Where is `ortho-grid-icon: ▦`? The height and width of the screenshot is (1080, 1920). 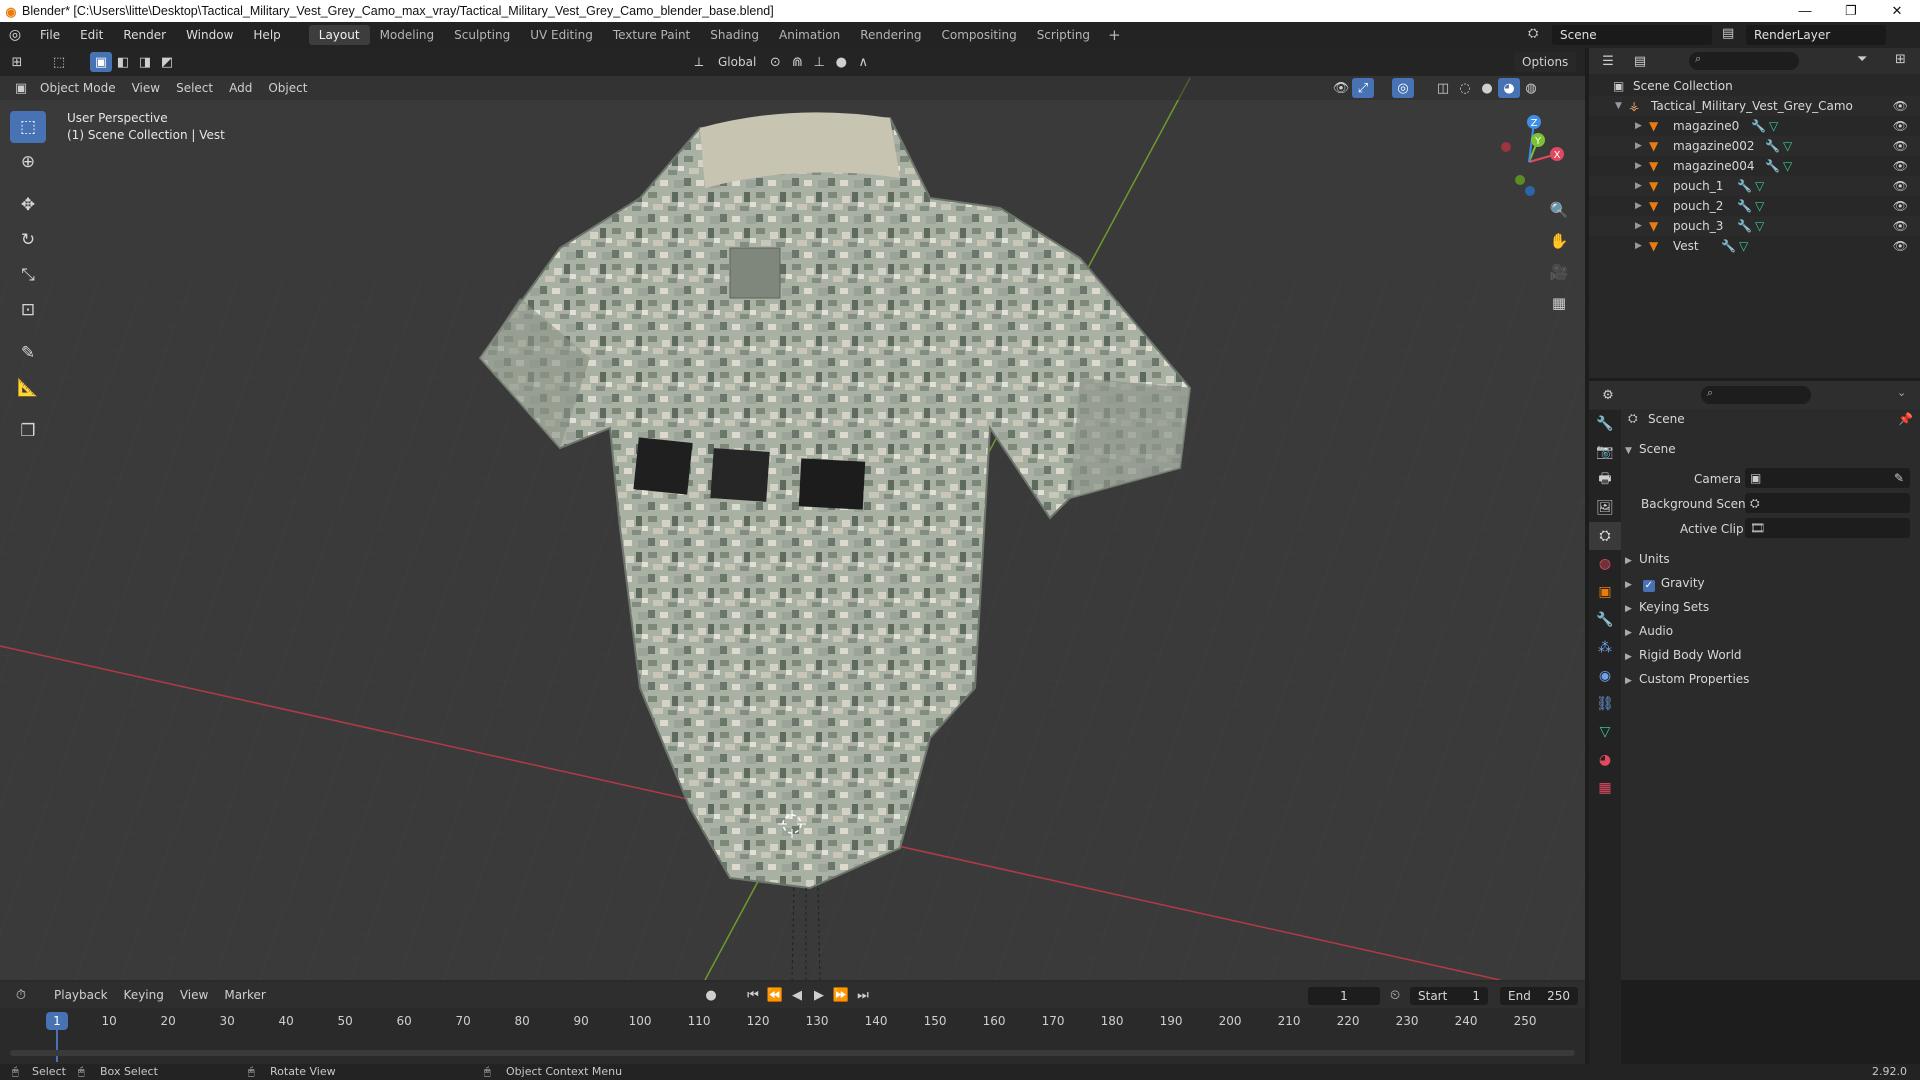
ortho-grid-icon: ▦ is located at coordinates (1559, 303).